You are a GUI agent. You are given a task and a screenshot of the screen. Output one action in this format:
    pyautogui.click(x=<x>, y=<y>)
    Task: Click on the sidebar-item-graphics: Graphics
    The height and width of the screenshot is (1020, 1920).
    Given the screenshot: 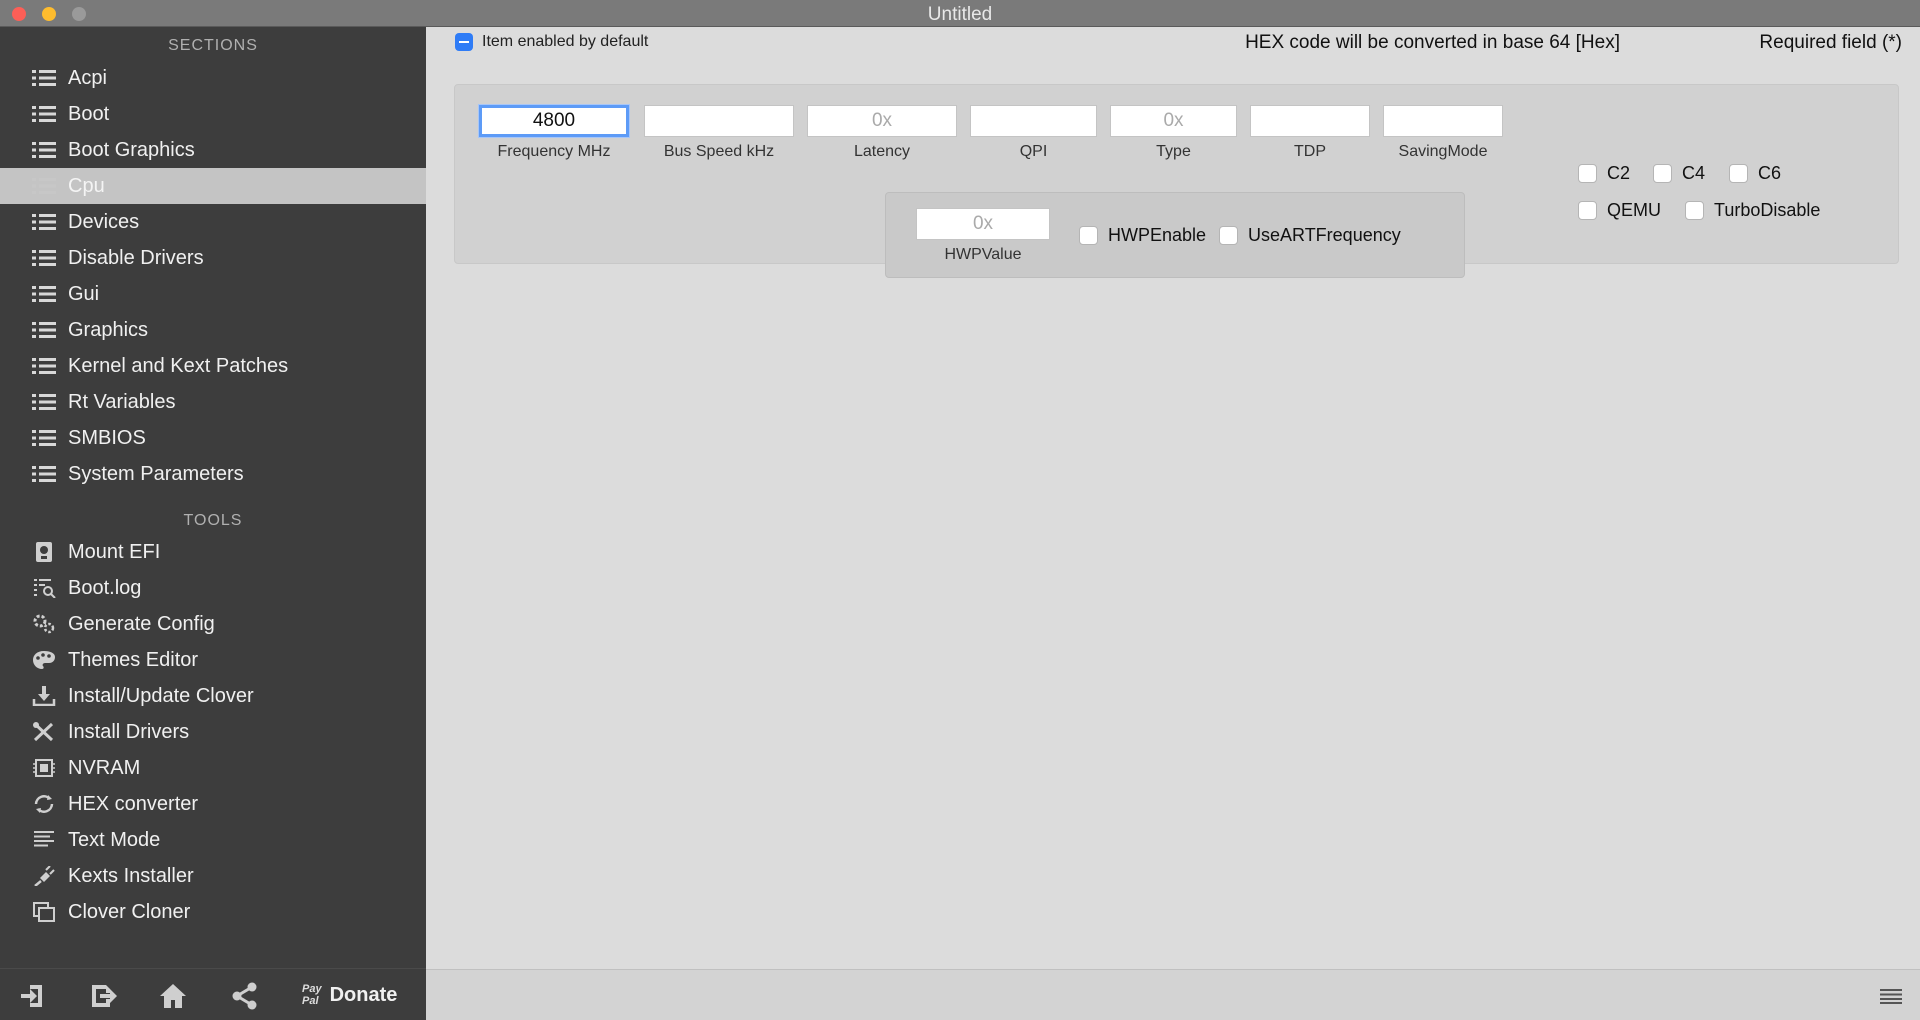 What is the action you would take?
    pyautogui.click(x=213, y=330)
    